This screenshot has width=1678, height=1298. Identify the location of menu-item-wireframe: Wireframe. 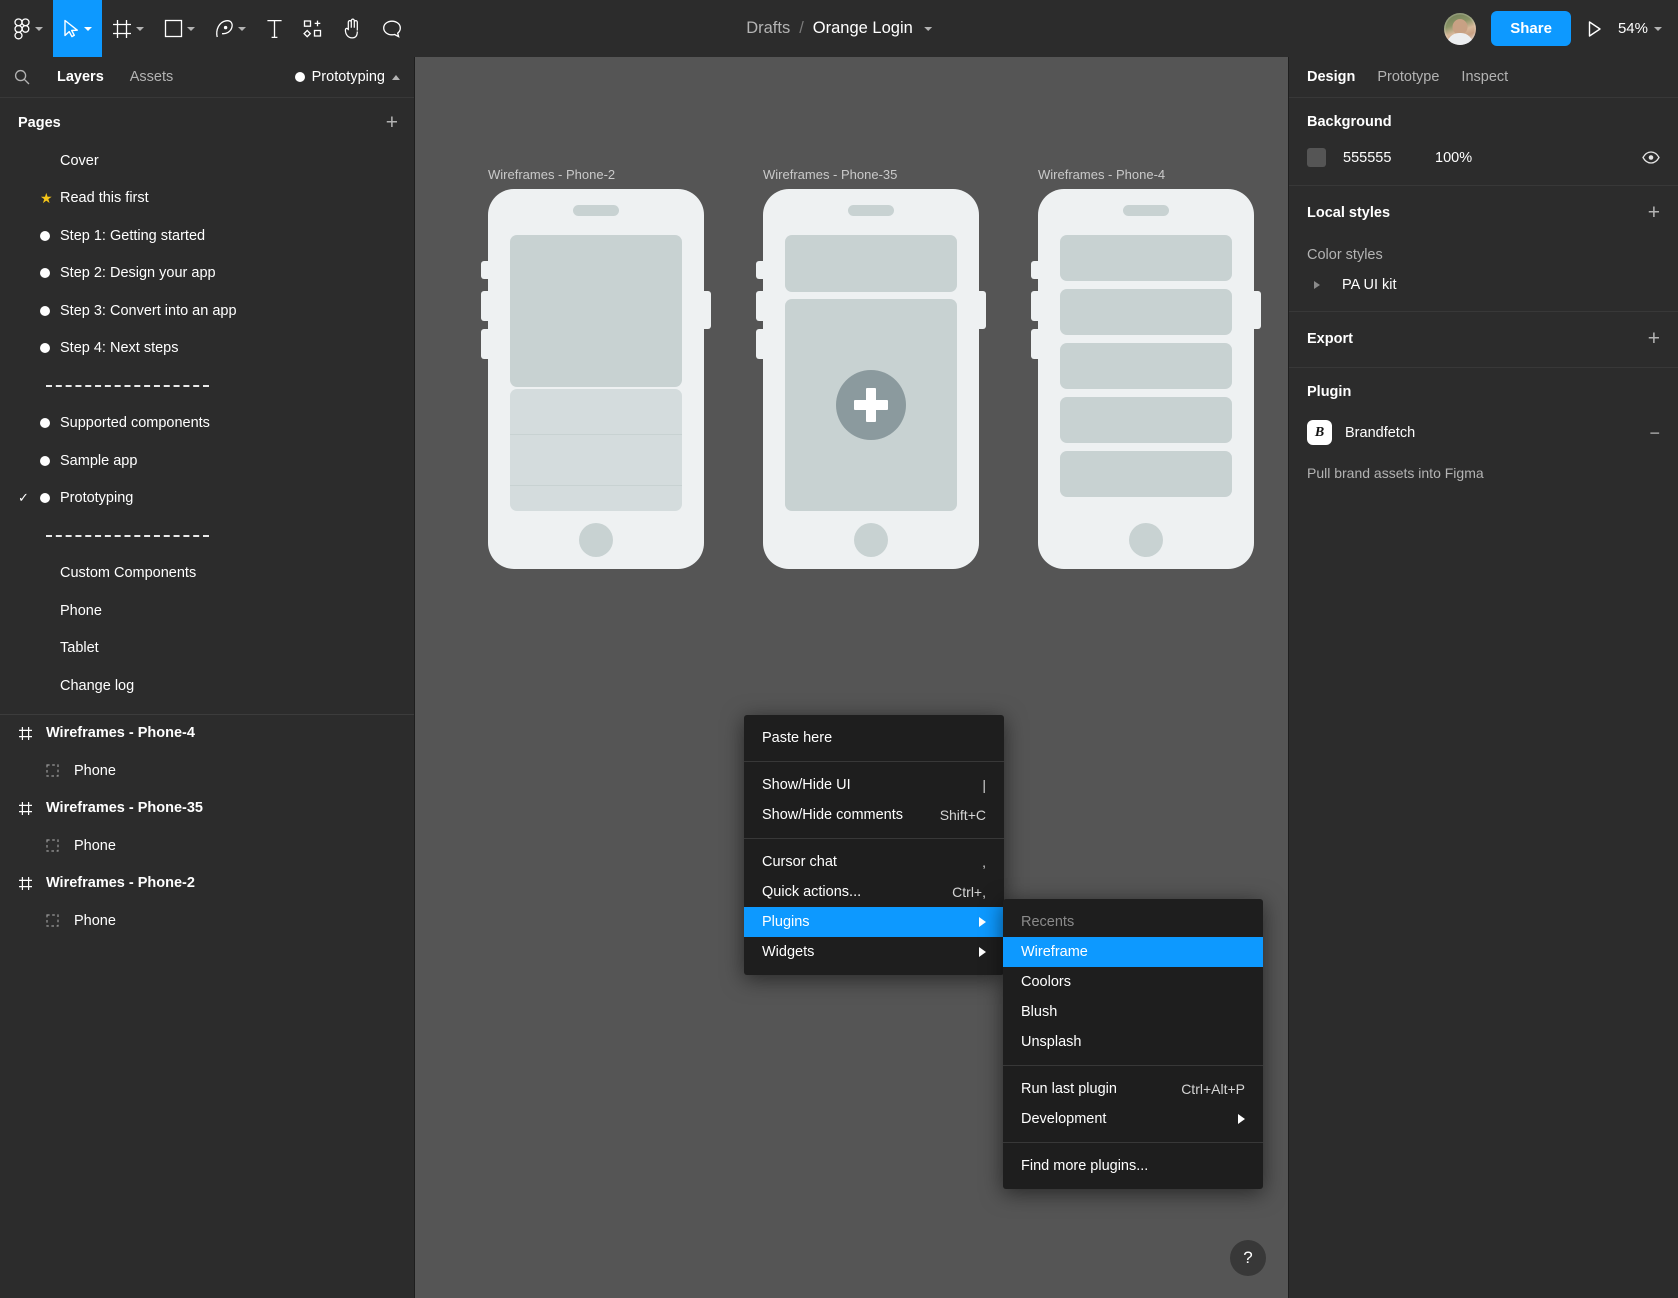
(1133, 952).